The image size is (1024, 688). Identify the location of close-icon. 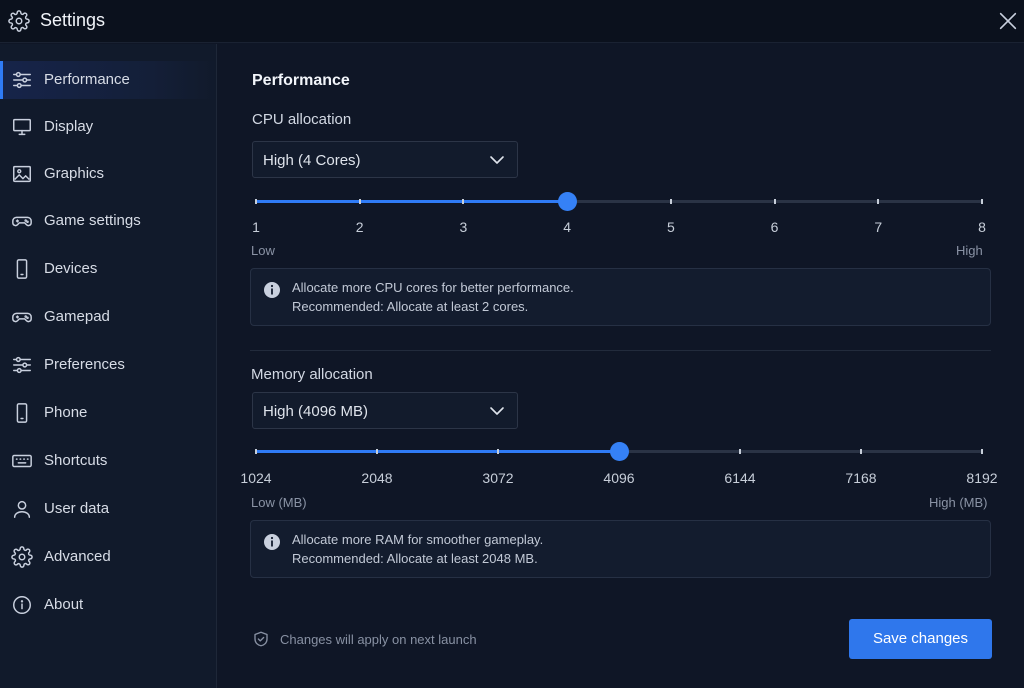
(1008, 21).